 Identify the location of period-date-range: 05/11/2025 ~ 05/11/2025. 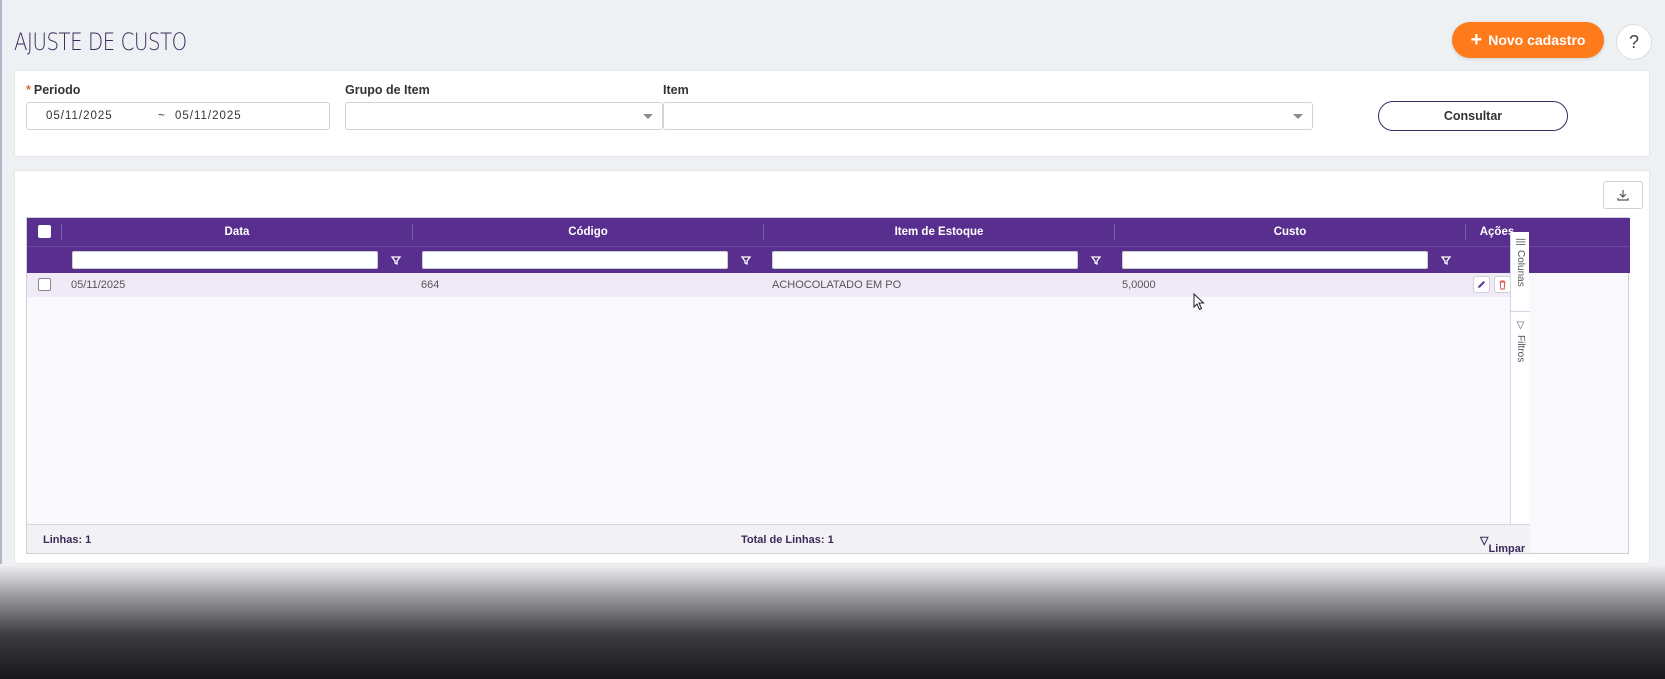
(178, 116).